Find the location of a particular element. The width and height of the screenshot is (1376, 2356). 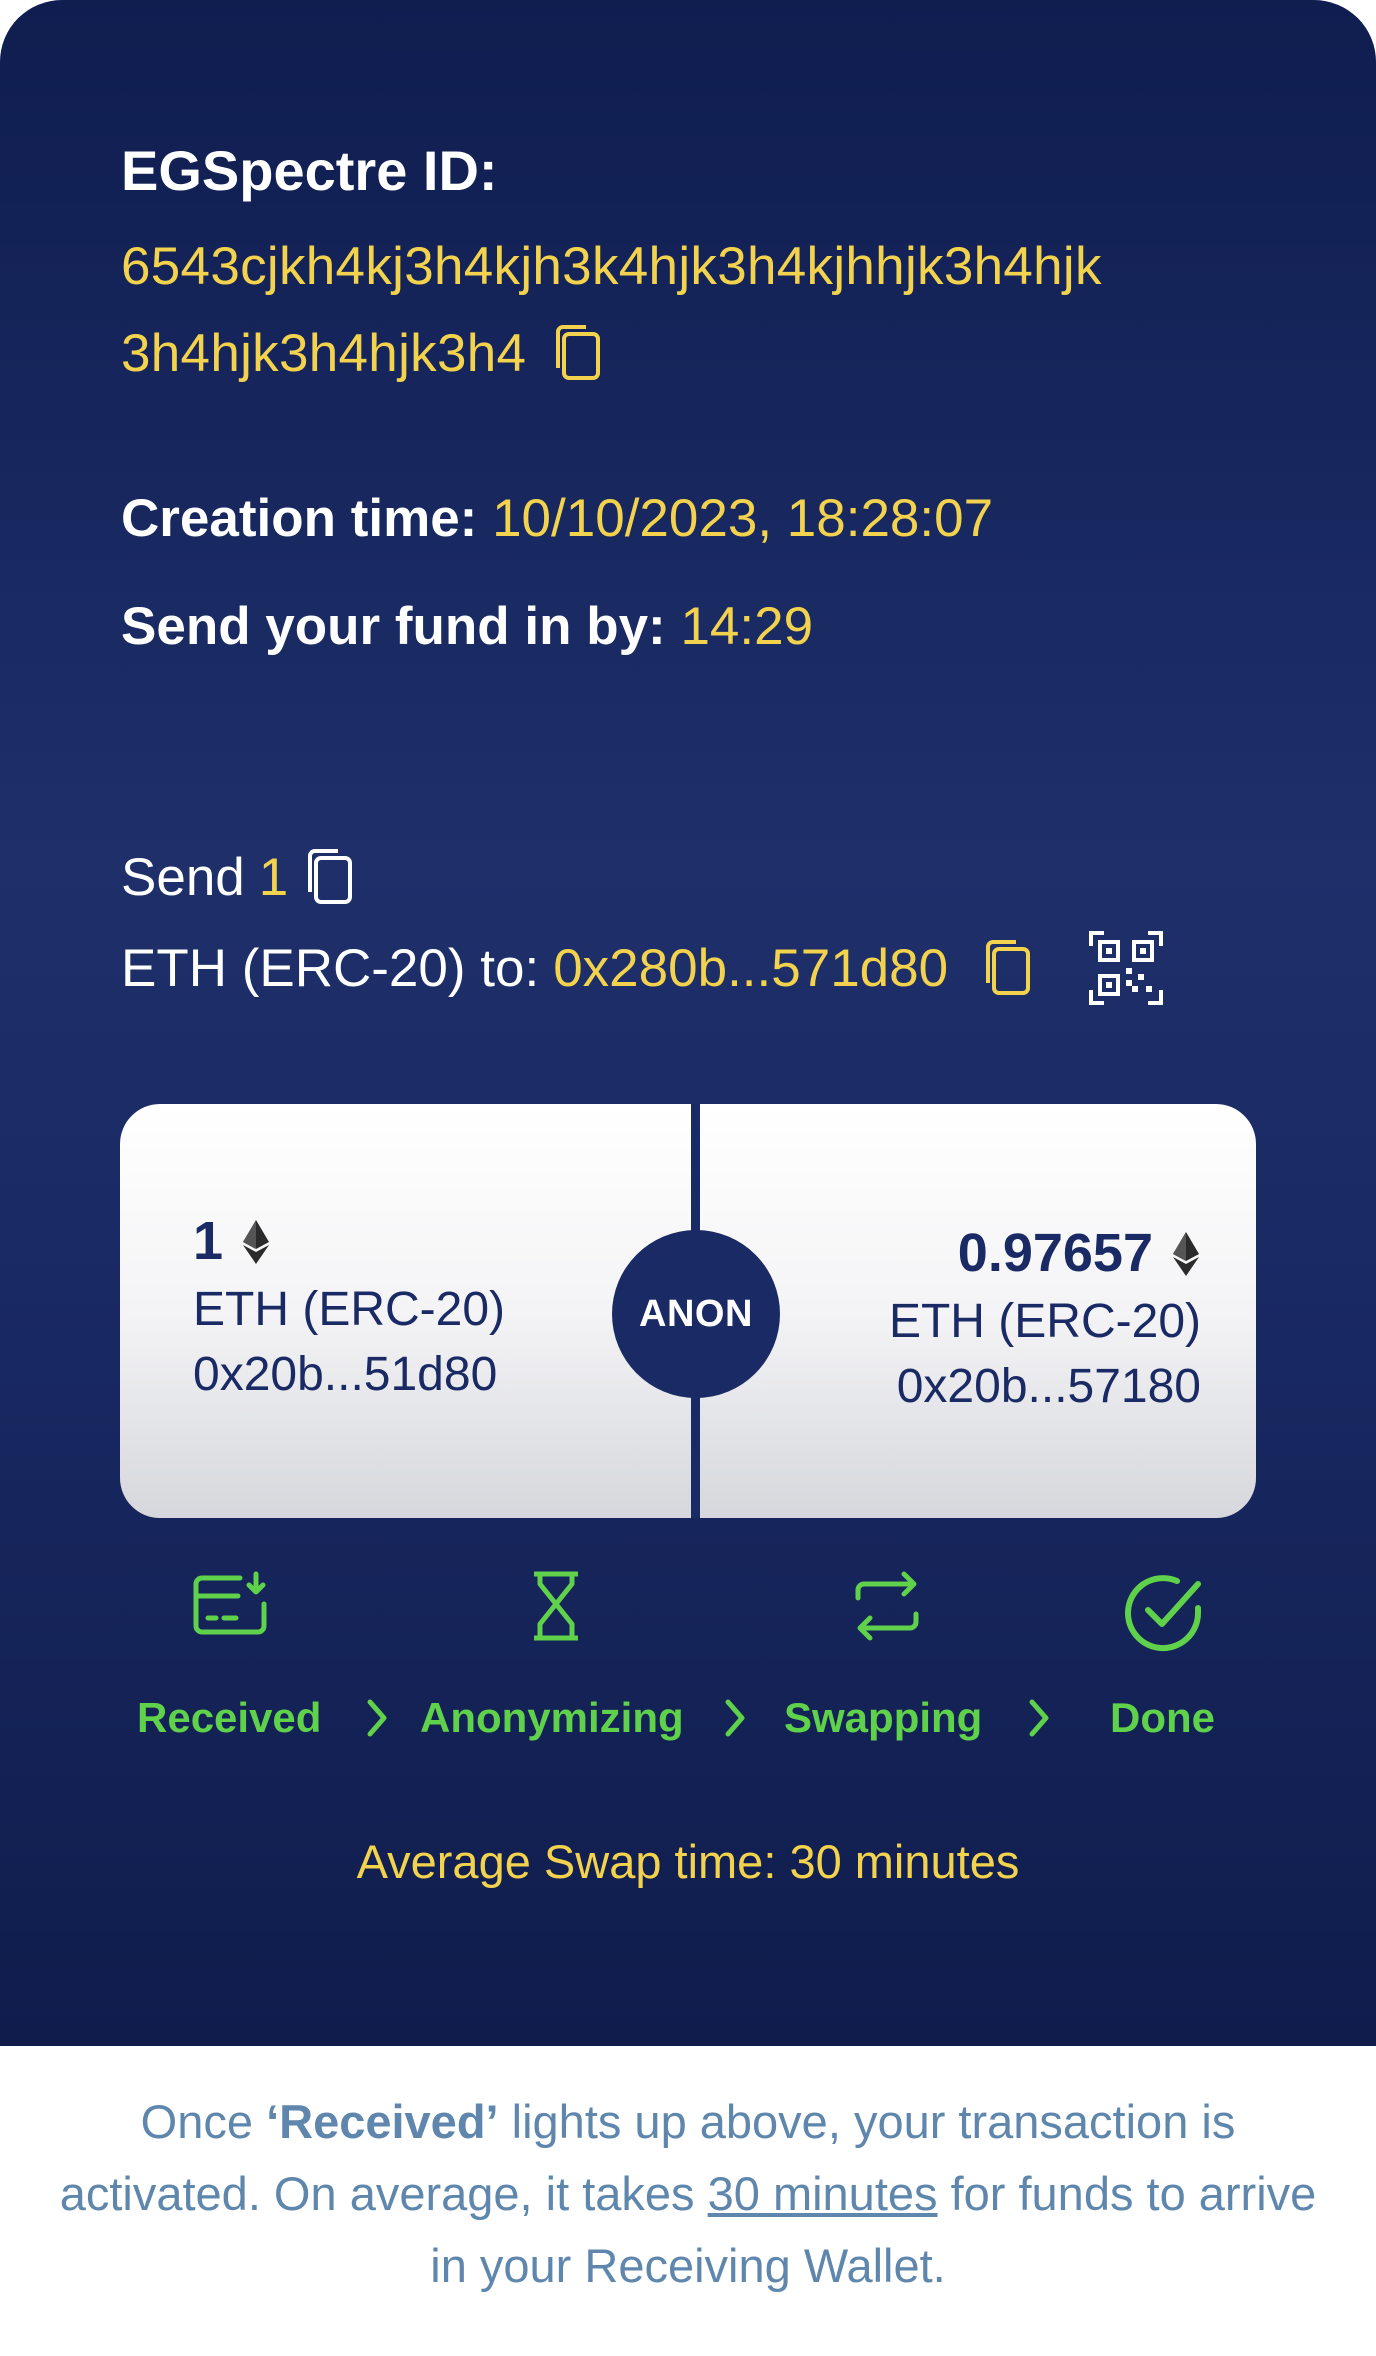

source-amount: 1 is located at coordinates (208, 1241).